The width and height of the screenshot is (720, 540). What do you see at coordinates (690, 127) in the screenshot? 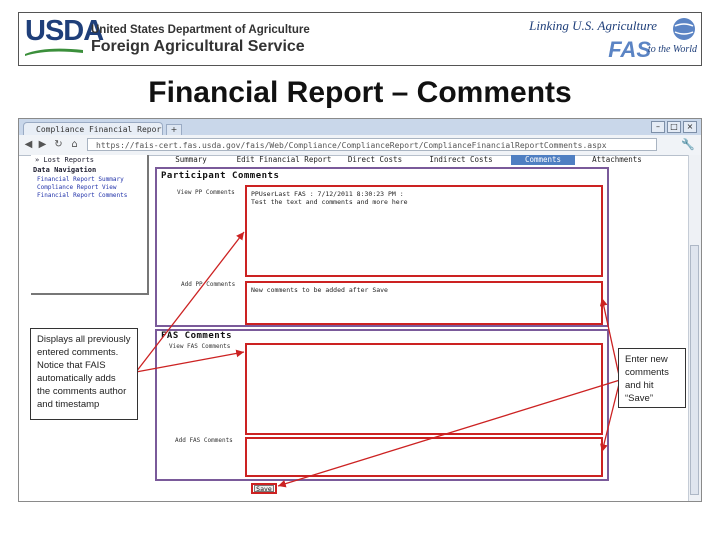
I see `close-button: ×` at bounding box center [690, 127].